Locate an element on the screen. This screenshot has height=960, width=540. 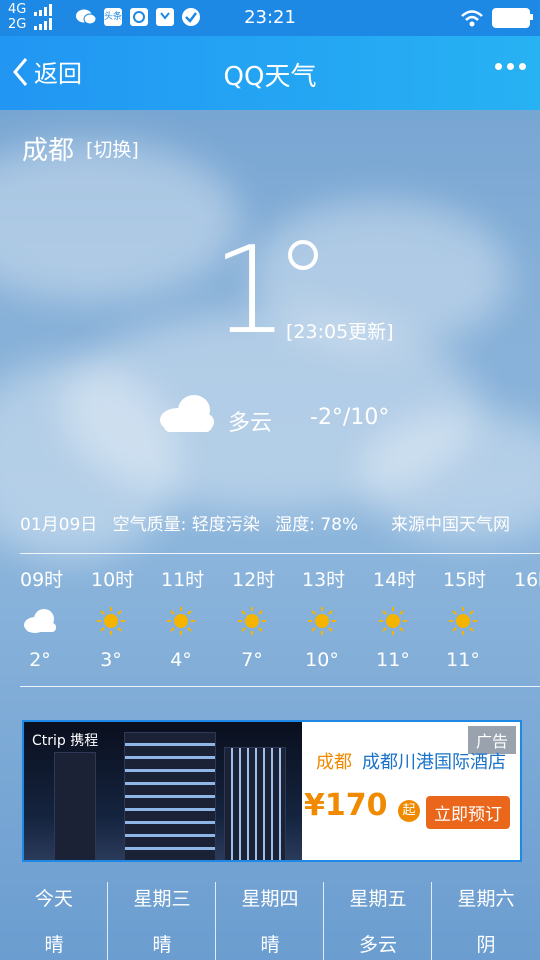
hour-item: 13时 10° is located at coordinates (324, 620).